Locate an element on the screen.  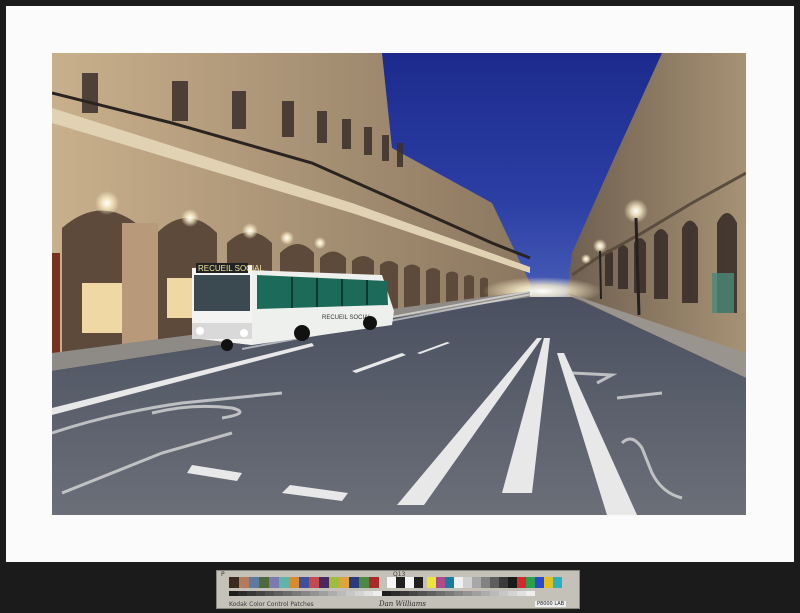
target-header-mid: Q13 is located at coordinates (399, 574).